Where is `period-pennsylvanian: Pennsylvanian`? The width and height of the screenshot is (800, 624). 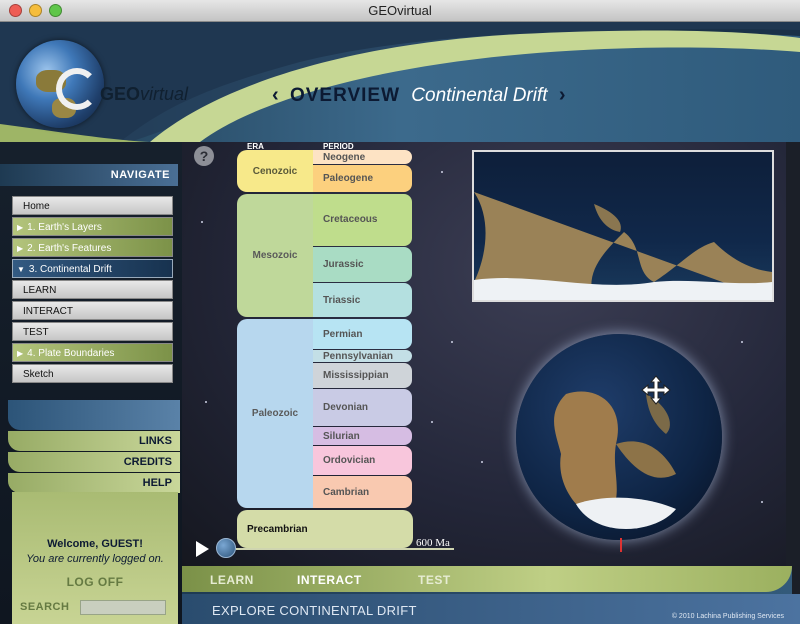
period-pennsylvanian: Pennsylvanian is located at coordinates (362, 356).